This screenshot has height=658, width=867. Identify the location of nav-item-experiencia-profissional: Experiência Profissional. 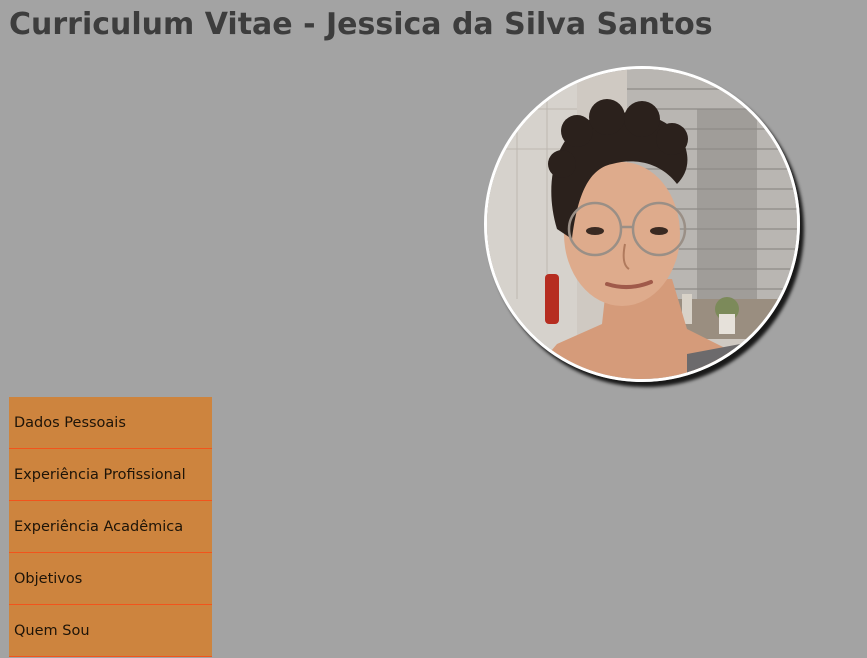
(110, 475).